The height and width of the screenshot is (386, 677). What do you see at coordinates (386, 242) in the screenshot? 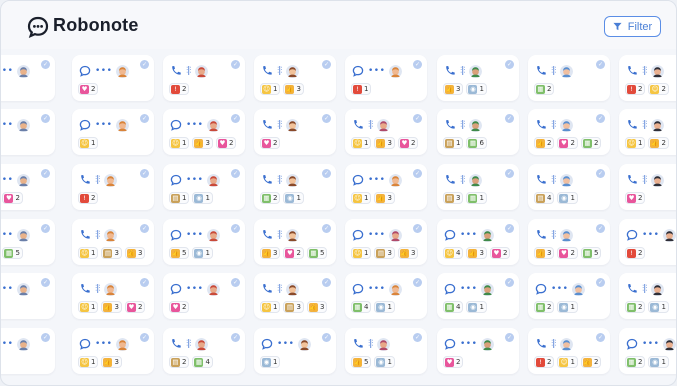
I see `conversation-card: ✓ ••• ☺ 1 ▤ 3 👍 3` at bounding box center [386, 242].